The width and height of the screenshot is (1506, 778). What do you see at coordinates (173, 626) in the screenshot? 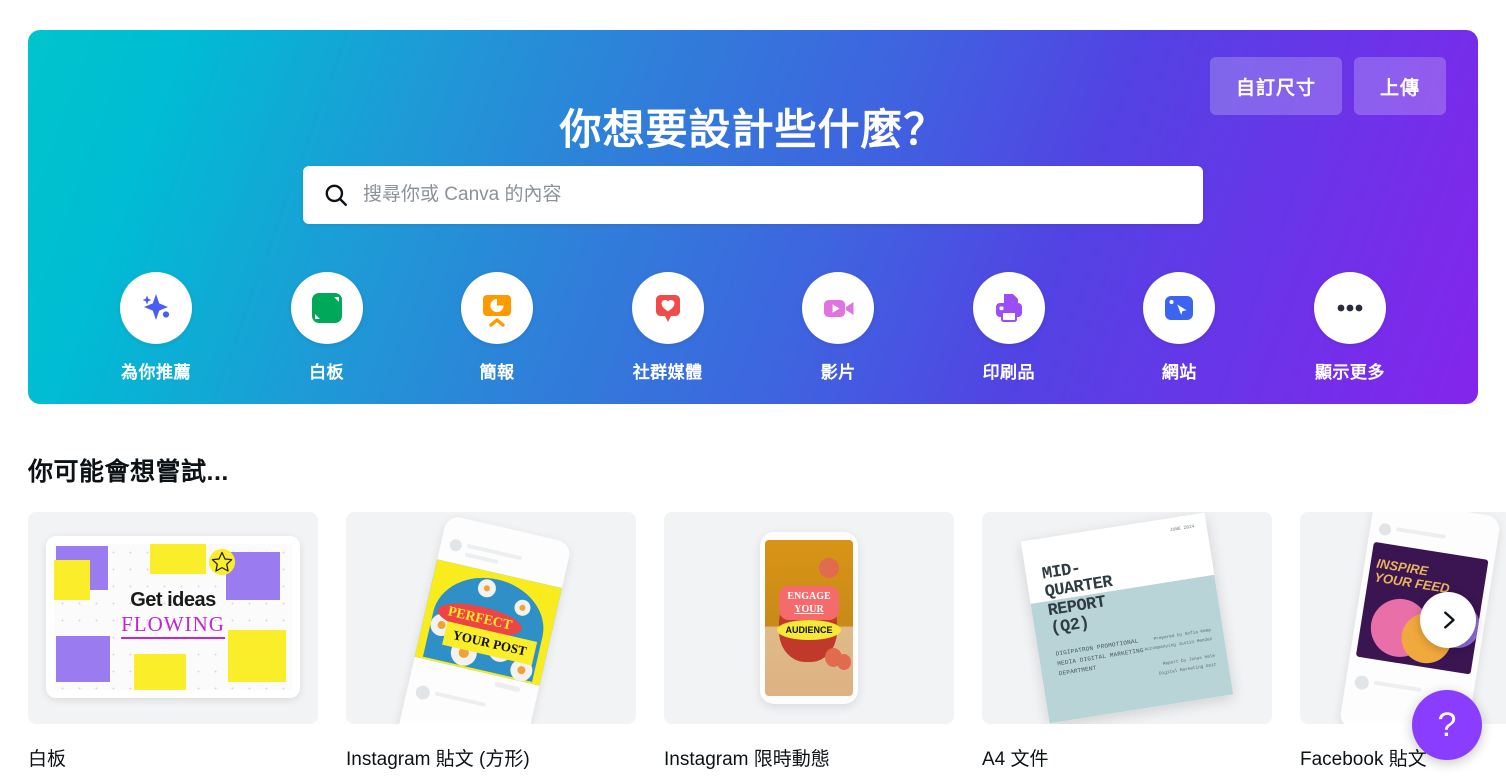
I see `whiteboard-art-line2: FLOWING` at bounding box center [173, 626].